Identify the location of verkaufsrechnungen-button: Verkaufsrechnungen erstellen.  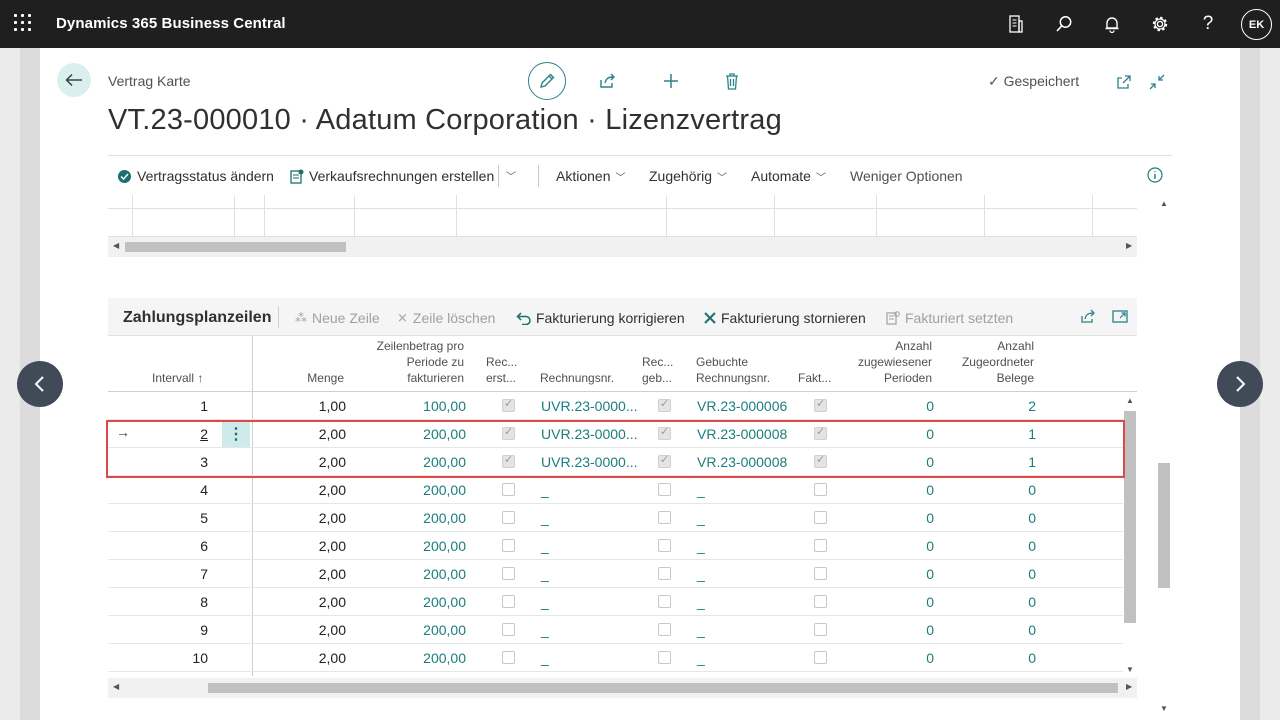
(391, 176).